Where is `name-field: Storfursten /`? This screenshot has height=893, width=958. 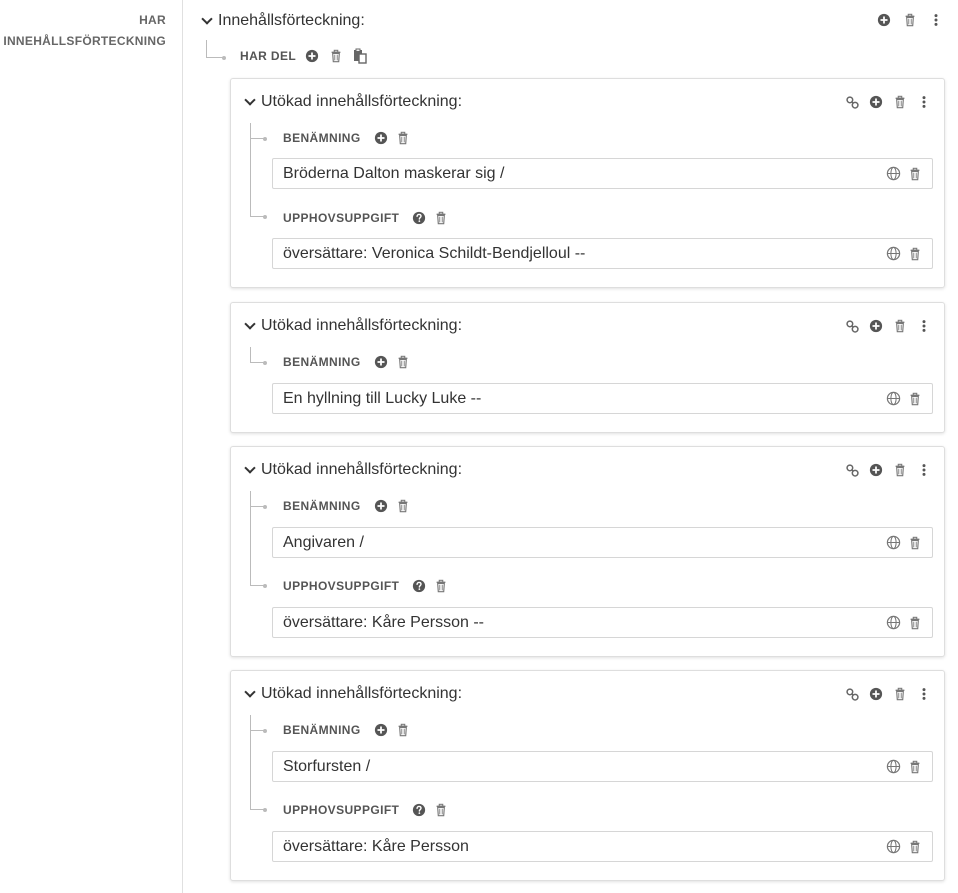 name-field: Storfursten / is located at coordinates (602, 766).